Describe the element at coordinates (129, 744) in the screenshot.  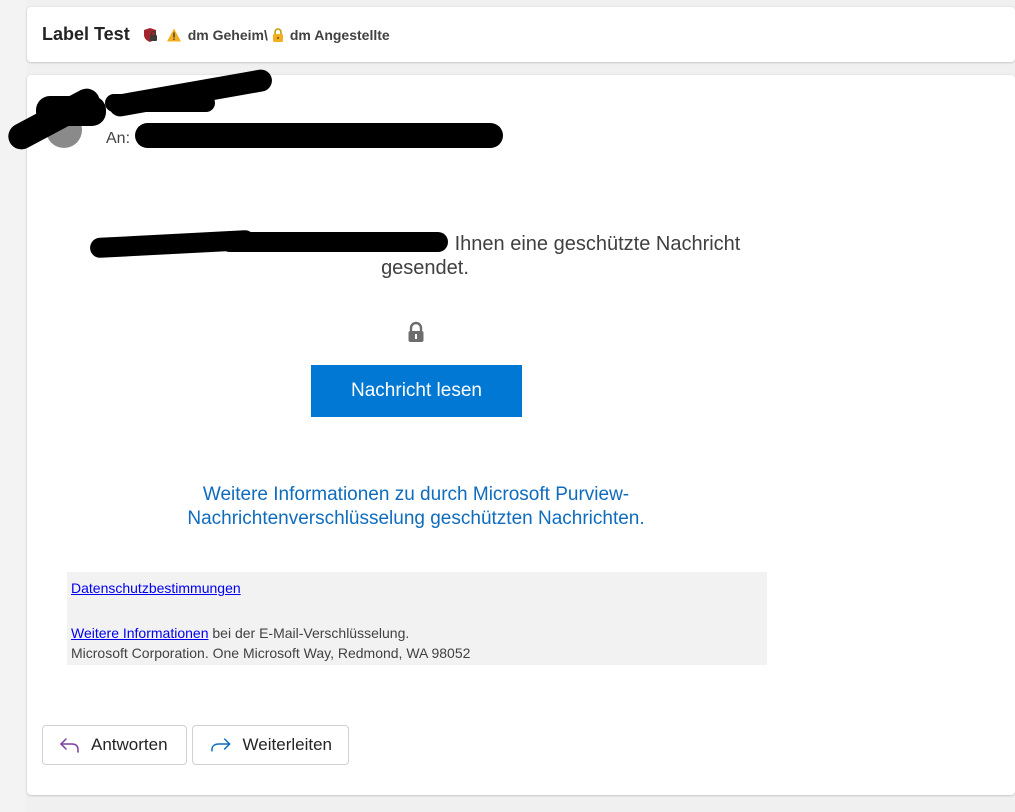
I see `reply-label: Antworten` at that location.